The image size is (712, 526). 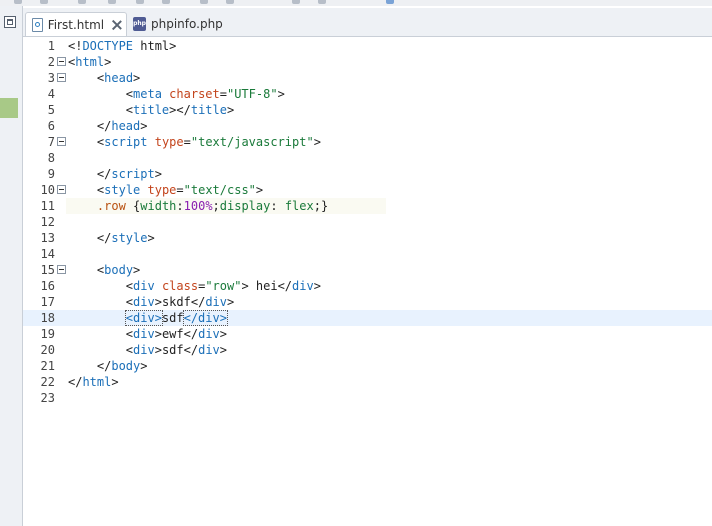 I want to click on code-line: 13 </style>, so click(x=367, y=238).